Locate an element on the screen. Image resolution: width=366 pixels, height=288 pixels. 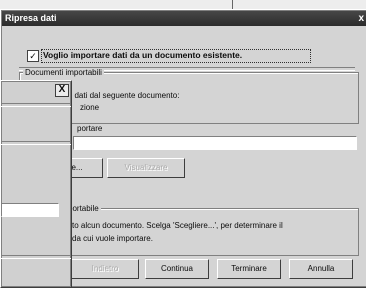
background-divider is located at coordinates (232, 4).